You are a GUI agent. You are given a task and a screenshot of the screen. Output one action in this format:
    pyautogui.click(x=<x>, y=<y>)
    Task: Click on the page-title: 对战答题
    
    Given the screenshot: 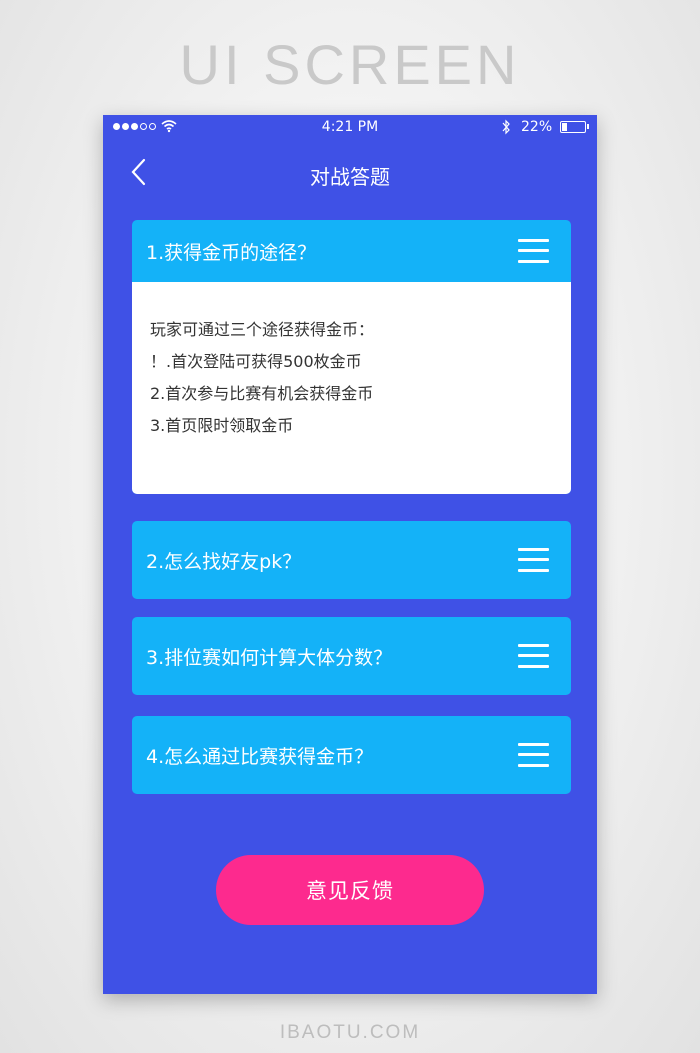 What is the action you would take?
    pyautogui.click(x=350, y=177)
    